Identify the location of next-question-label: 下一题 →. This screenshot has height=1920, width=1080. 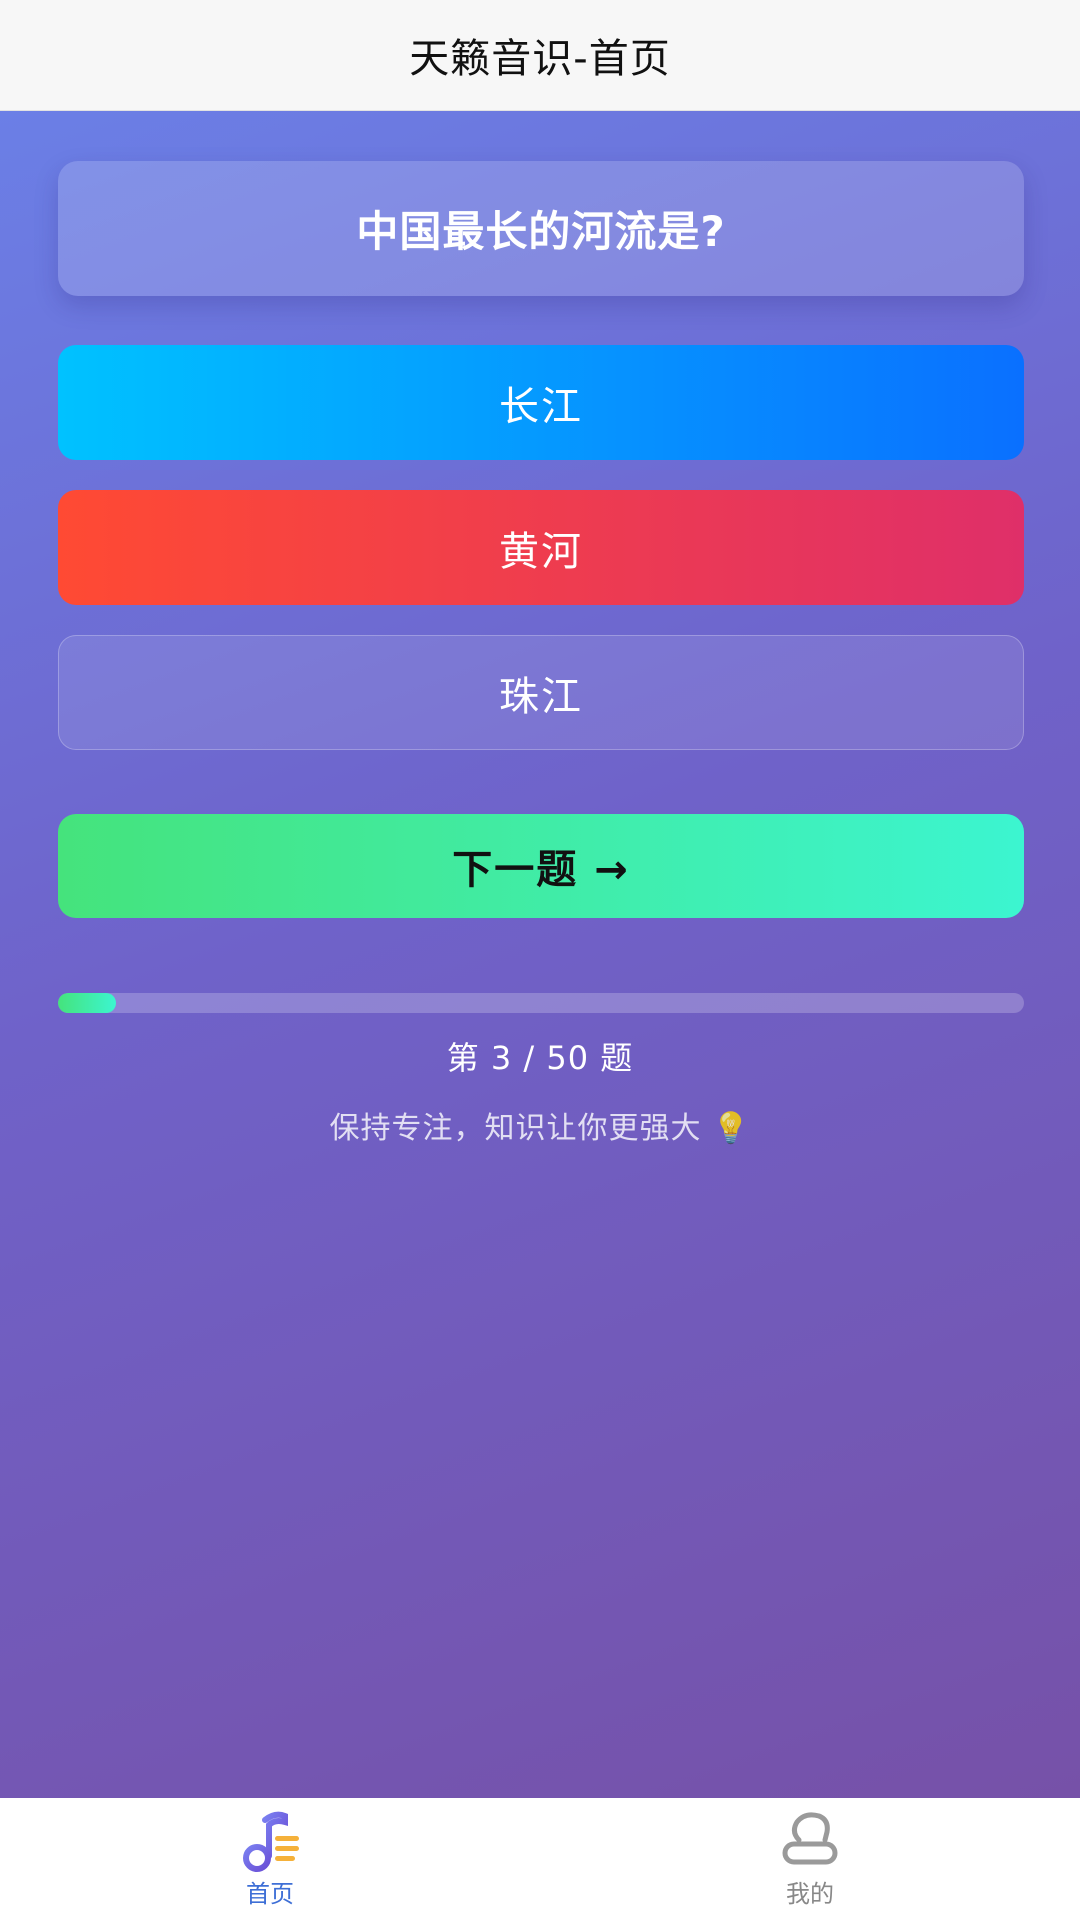
(541, 870).